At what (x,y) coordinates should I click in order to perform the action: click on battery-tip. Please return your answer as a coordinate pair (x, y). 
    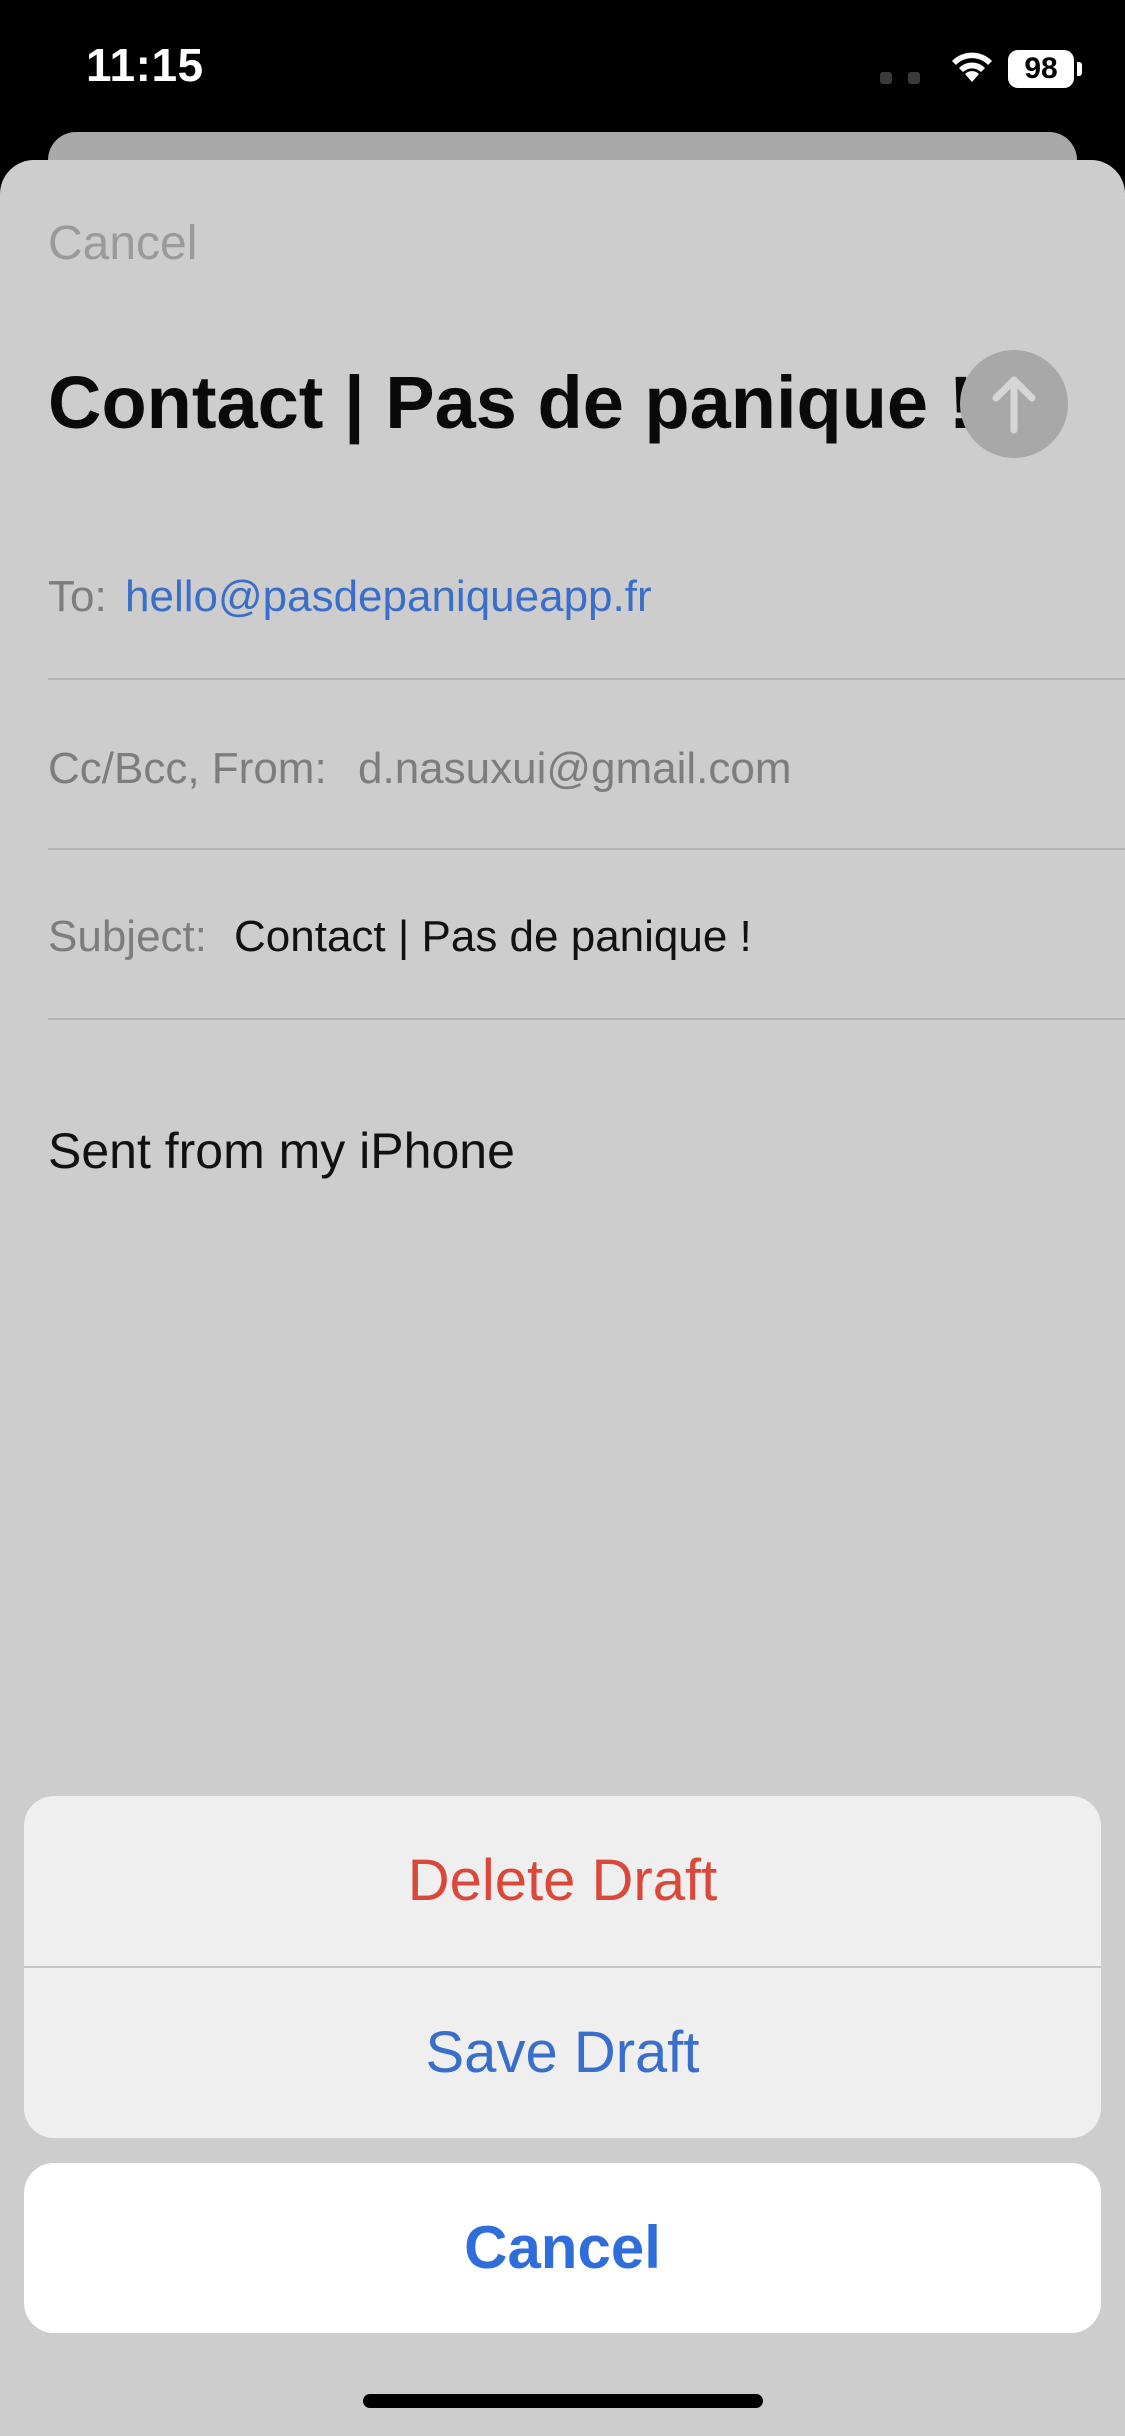
    Looking at the image, I should click on (1079, 69).